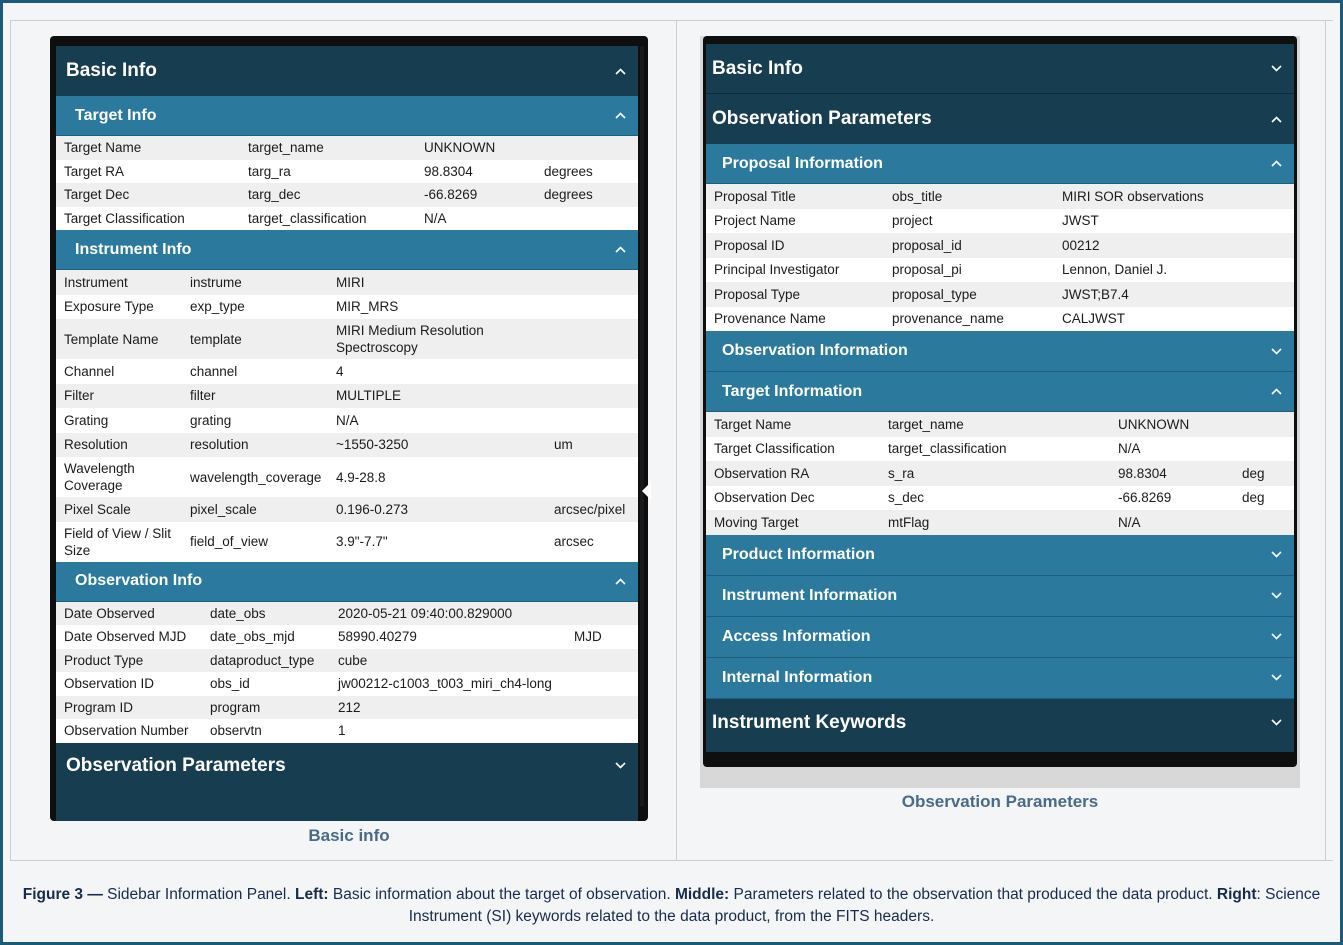  I want to click on instrument-keywords-header: Instrument Keywords, so click(1000, 722).